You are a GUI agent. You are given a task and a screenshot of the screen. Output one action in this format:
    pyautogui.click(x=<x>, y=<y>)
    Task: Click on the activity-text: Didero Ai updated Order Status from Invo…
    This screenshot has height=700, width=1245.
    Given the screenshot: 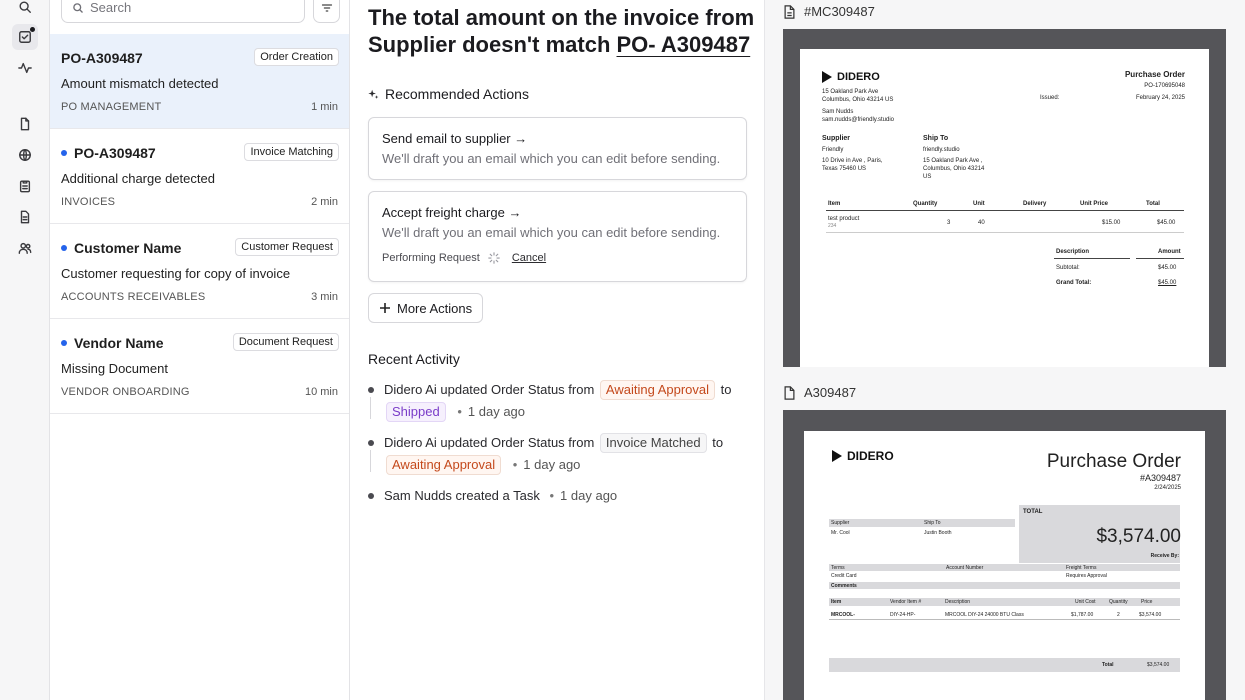 What is the action you would take?
    pyautogui.click(x=558, y=454)
    